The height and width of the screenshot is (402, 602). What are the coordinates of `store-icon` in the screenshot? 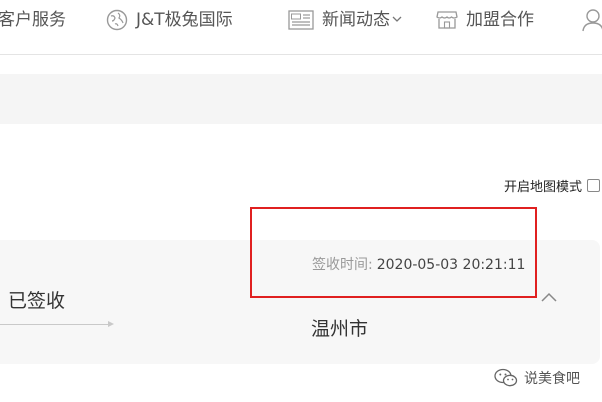 It's located at (447, 20).